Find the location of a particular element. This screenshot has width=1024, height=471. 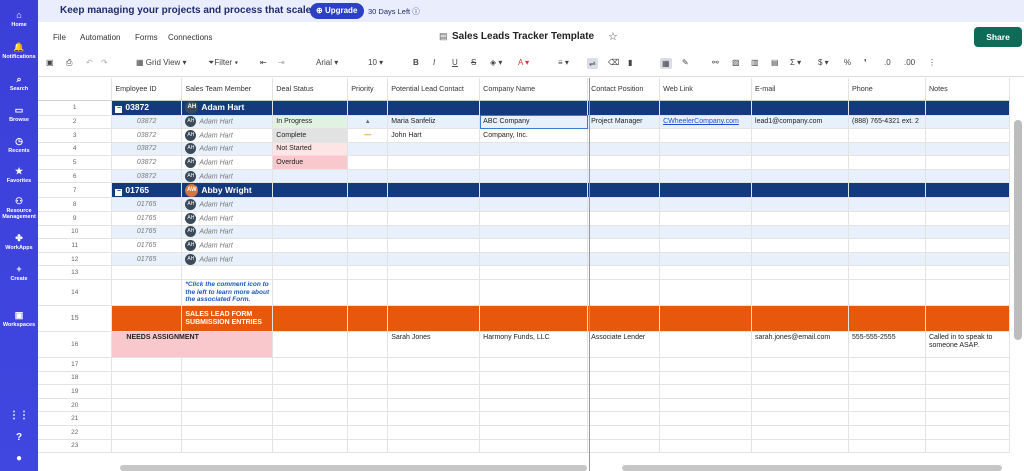

table-row: 7 −01765 AW Abby Wright is located at coordinates (524, 190).